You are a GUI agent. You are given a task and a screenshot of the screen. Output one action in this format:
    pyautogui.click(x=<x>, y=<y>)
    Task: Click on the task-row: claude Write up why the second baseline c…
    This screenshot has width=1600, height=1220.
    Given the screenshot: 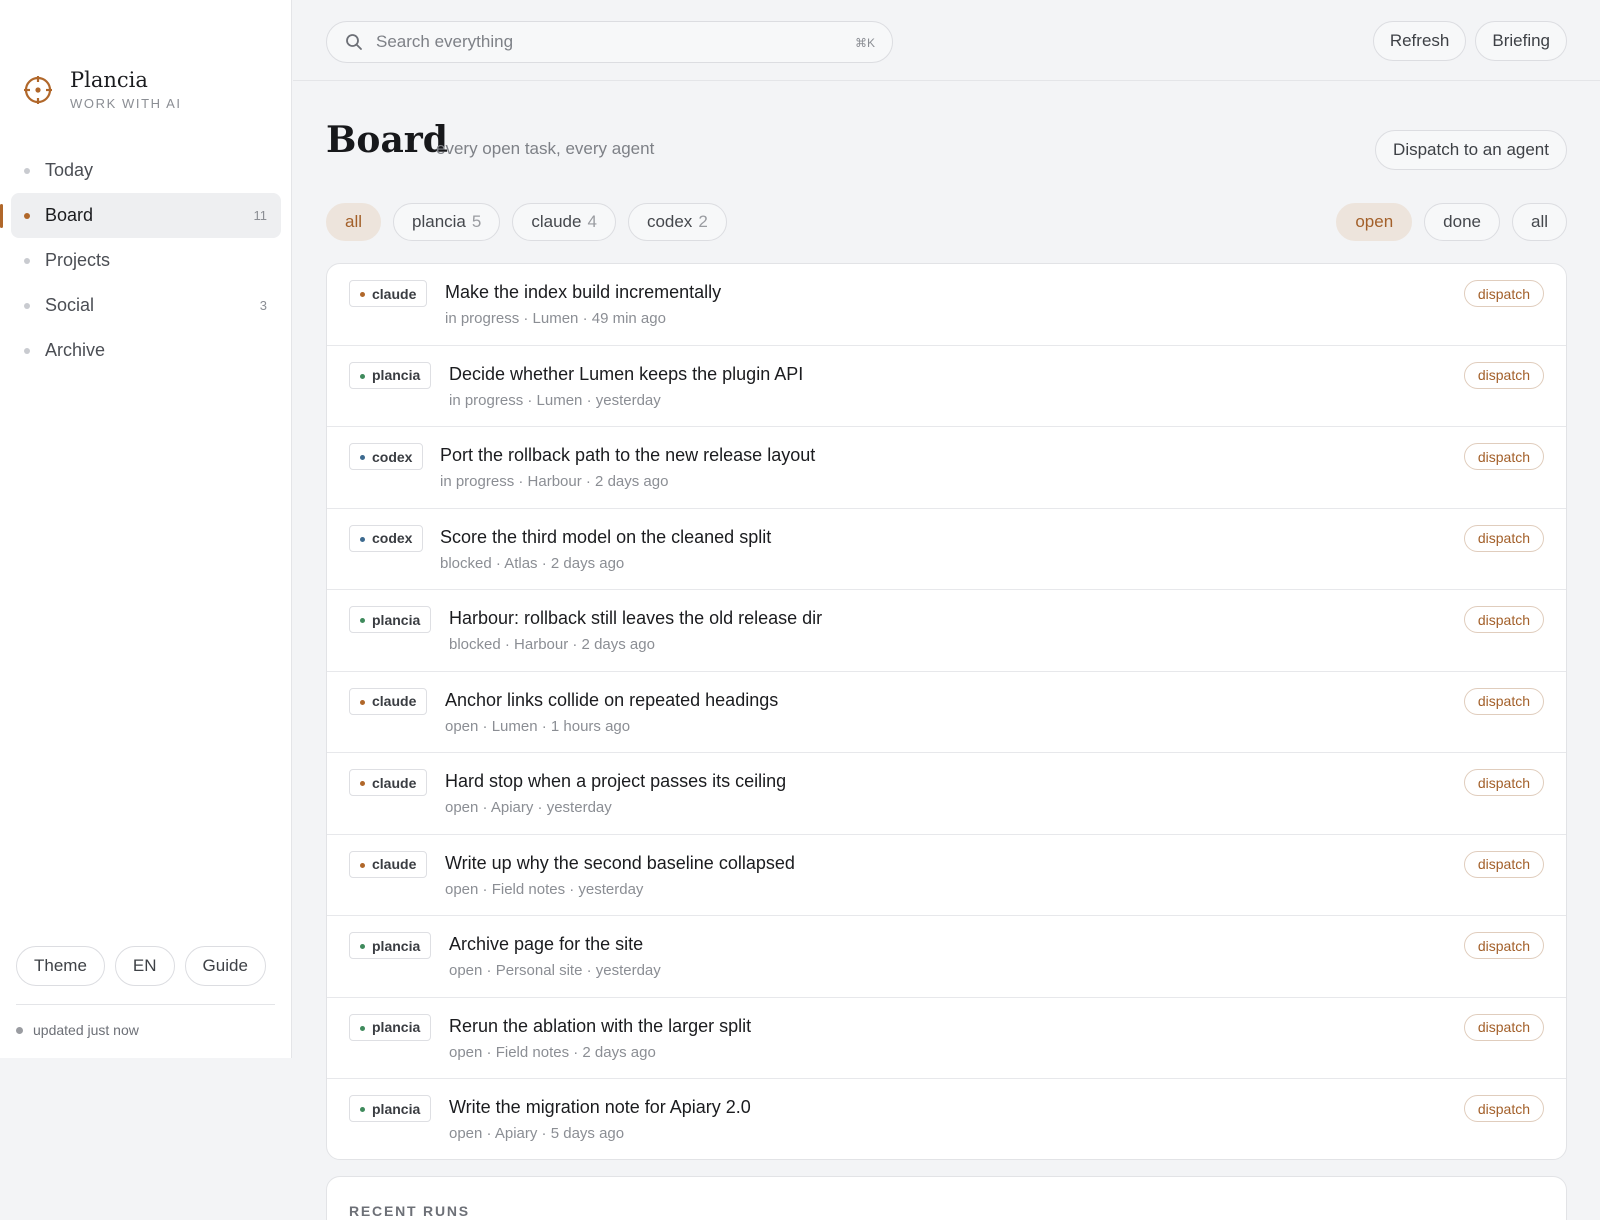 What is the action you would take?
    pyautogui.click(x=946, y=875)
    